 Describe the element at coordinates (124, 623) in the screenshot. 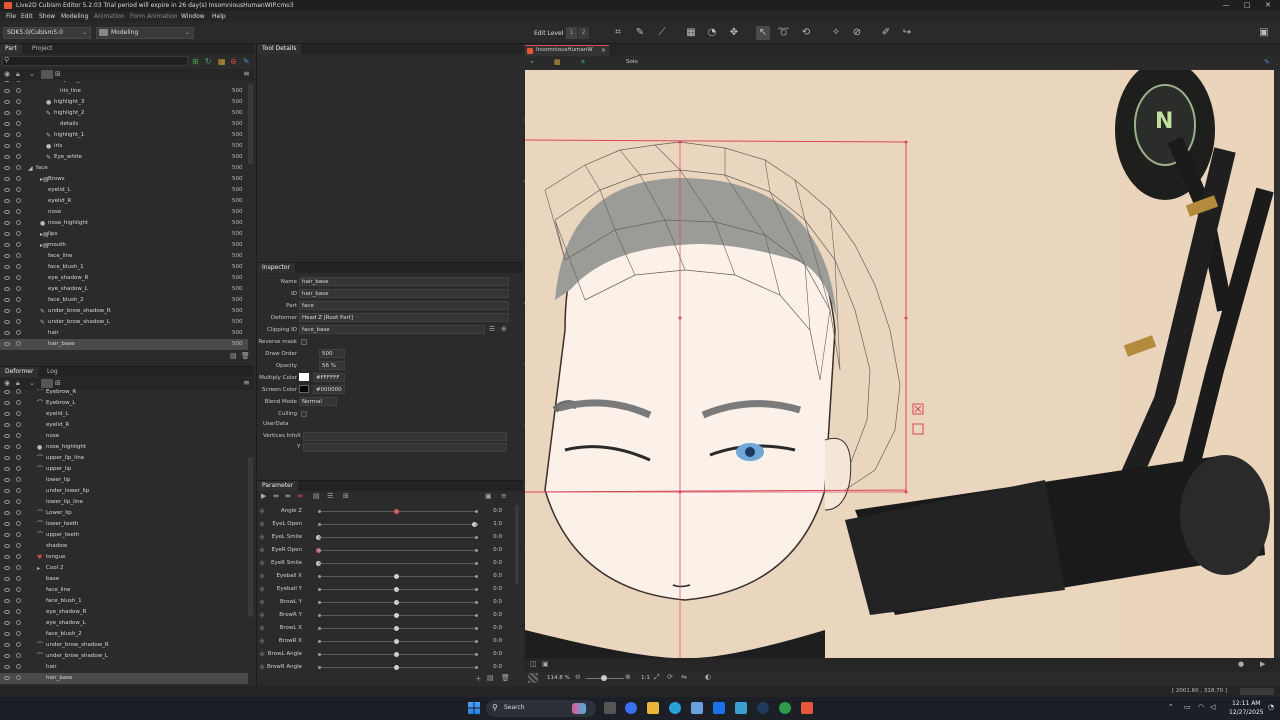

I see `deformer-row: eye_shadow_L` at that location.